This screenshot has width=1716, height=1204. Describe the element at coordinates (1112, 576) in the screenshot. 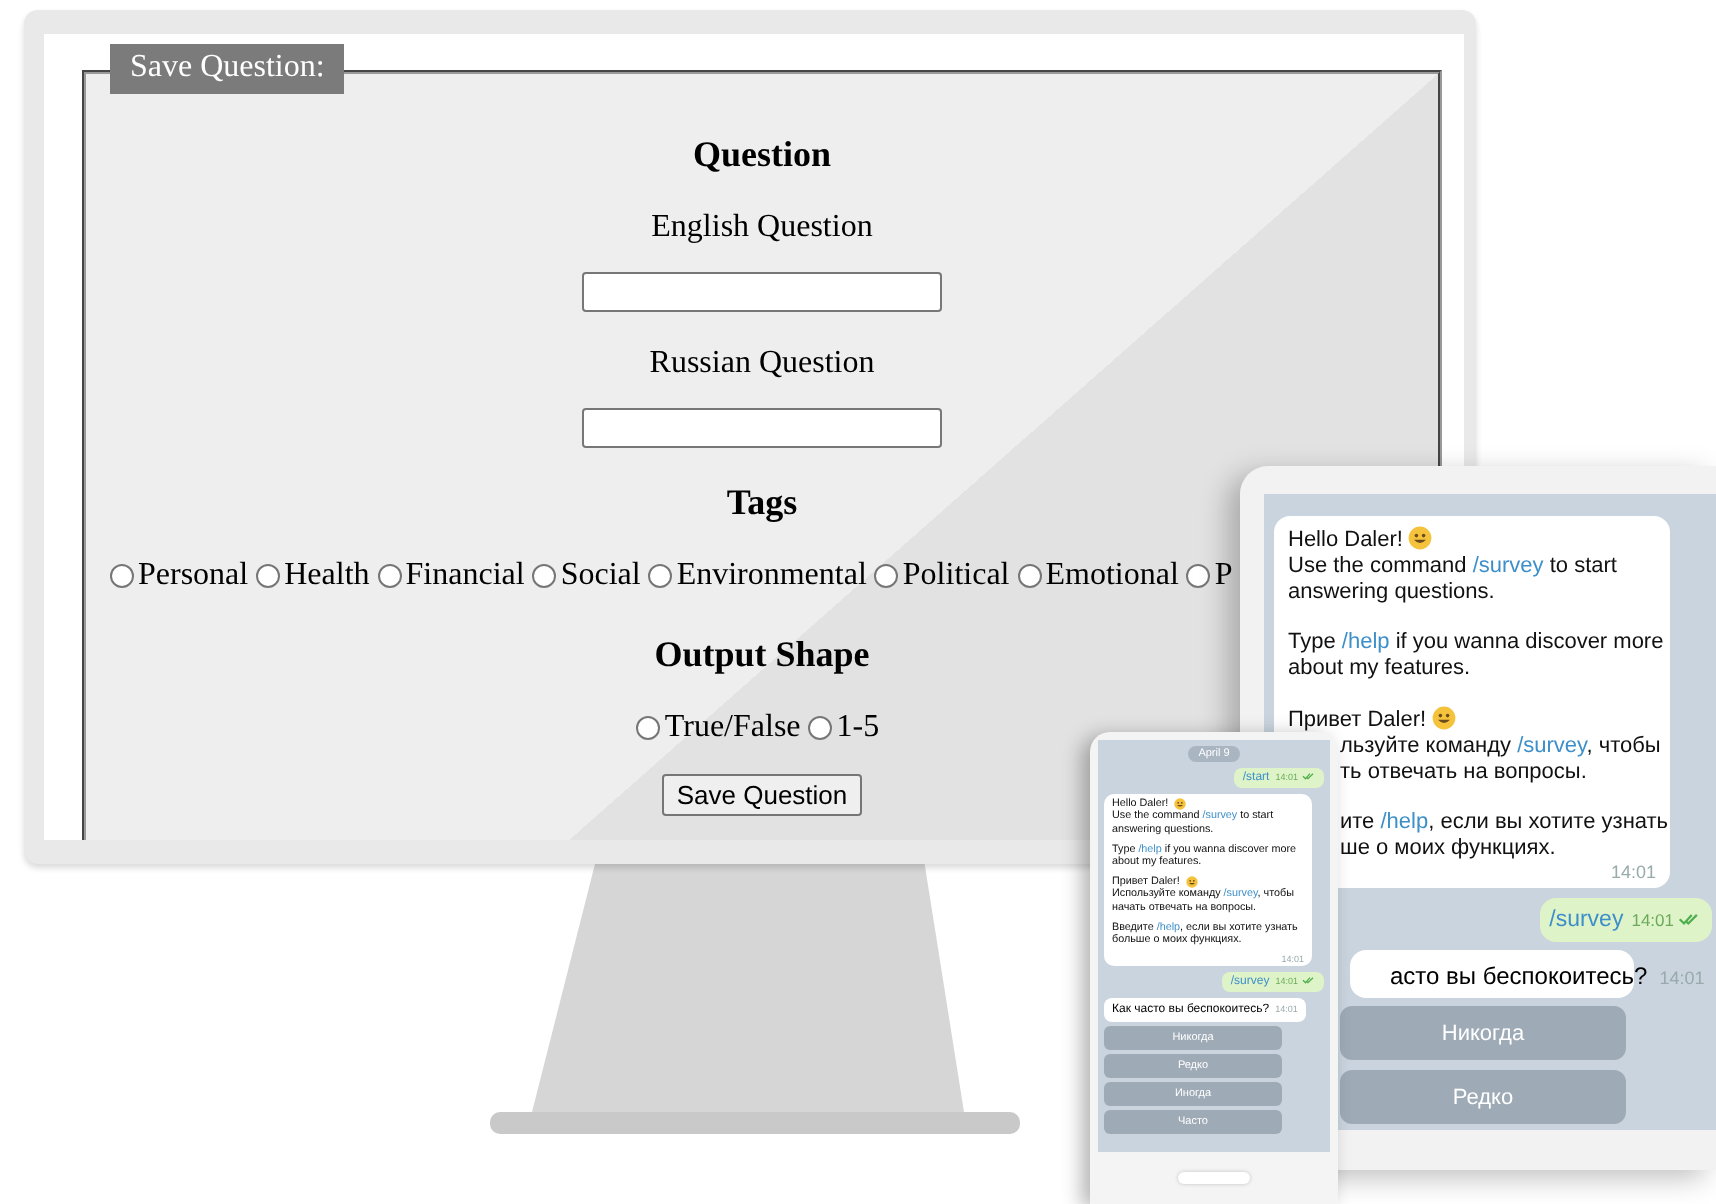

I see `option-label: Emotional` at that location.